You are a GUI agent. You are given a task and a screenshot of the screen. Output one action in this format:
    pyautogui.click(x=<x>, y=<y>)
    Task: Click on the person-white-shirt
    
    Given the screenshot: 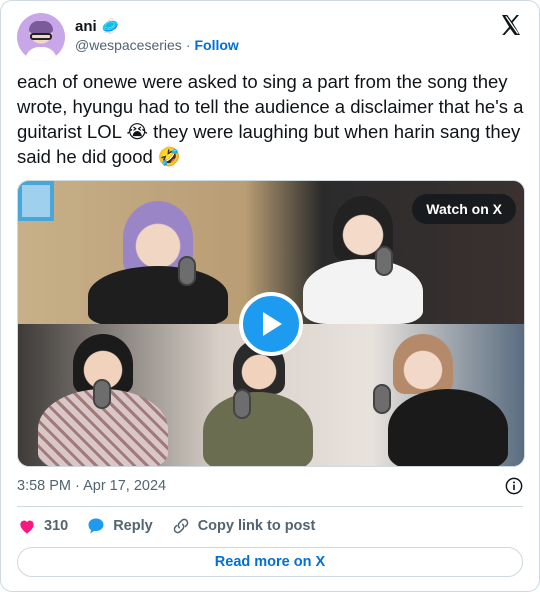 What is the action you would take?
    pyautogui.click(x=363, y=291)
    